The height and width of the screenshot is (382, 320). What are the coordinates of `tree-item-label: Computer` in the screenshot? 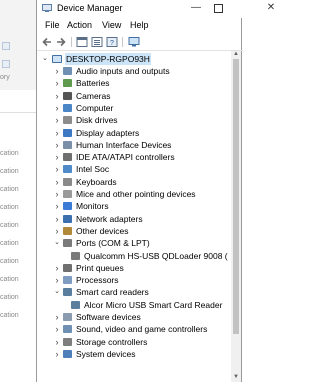 It's located at (95, 107).